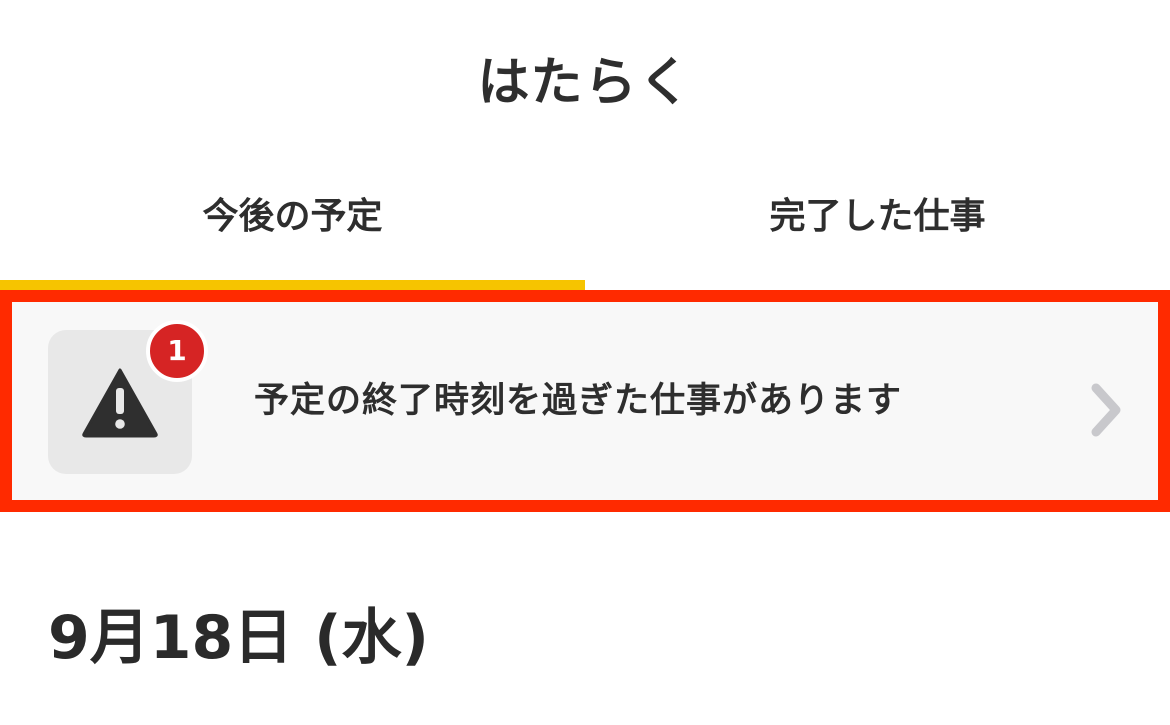  Describe the element at coordinates (585, 83) in the screenshot. I see `page-title: はたらく` at that location.